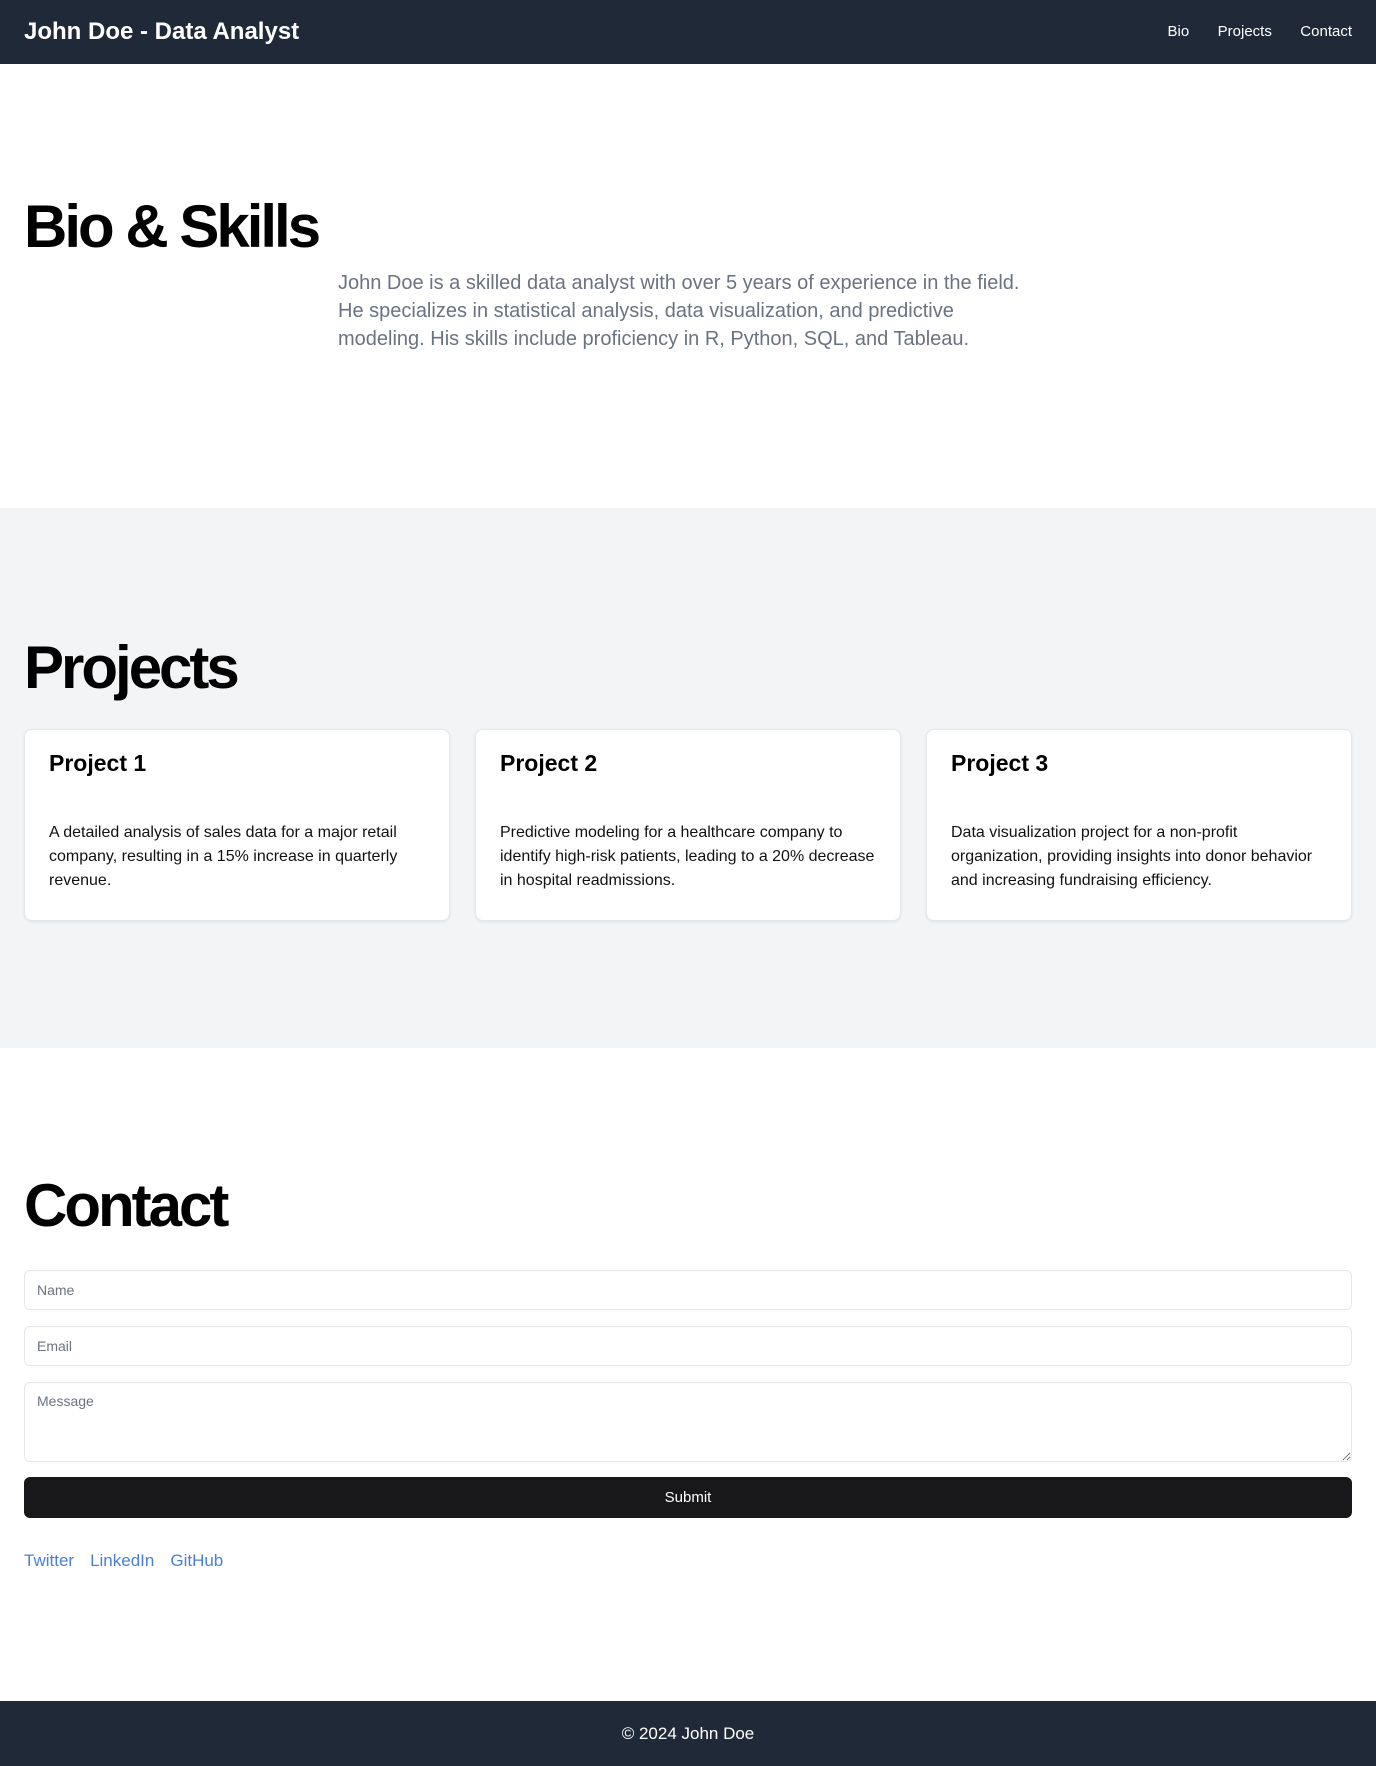  What do you see at coordinates (196, 1561) in the screenshot?
I see `github-link: GitHub` at bounding box center [196, 1561].